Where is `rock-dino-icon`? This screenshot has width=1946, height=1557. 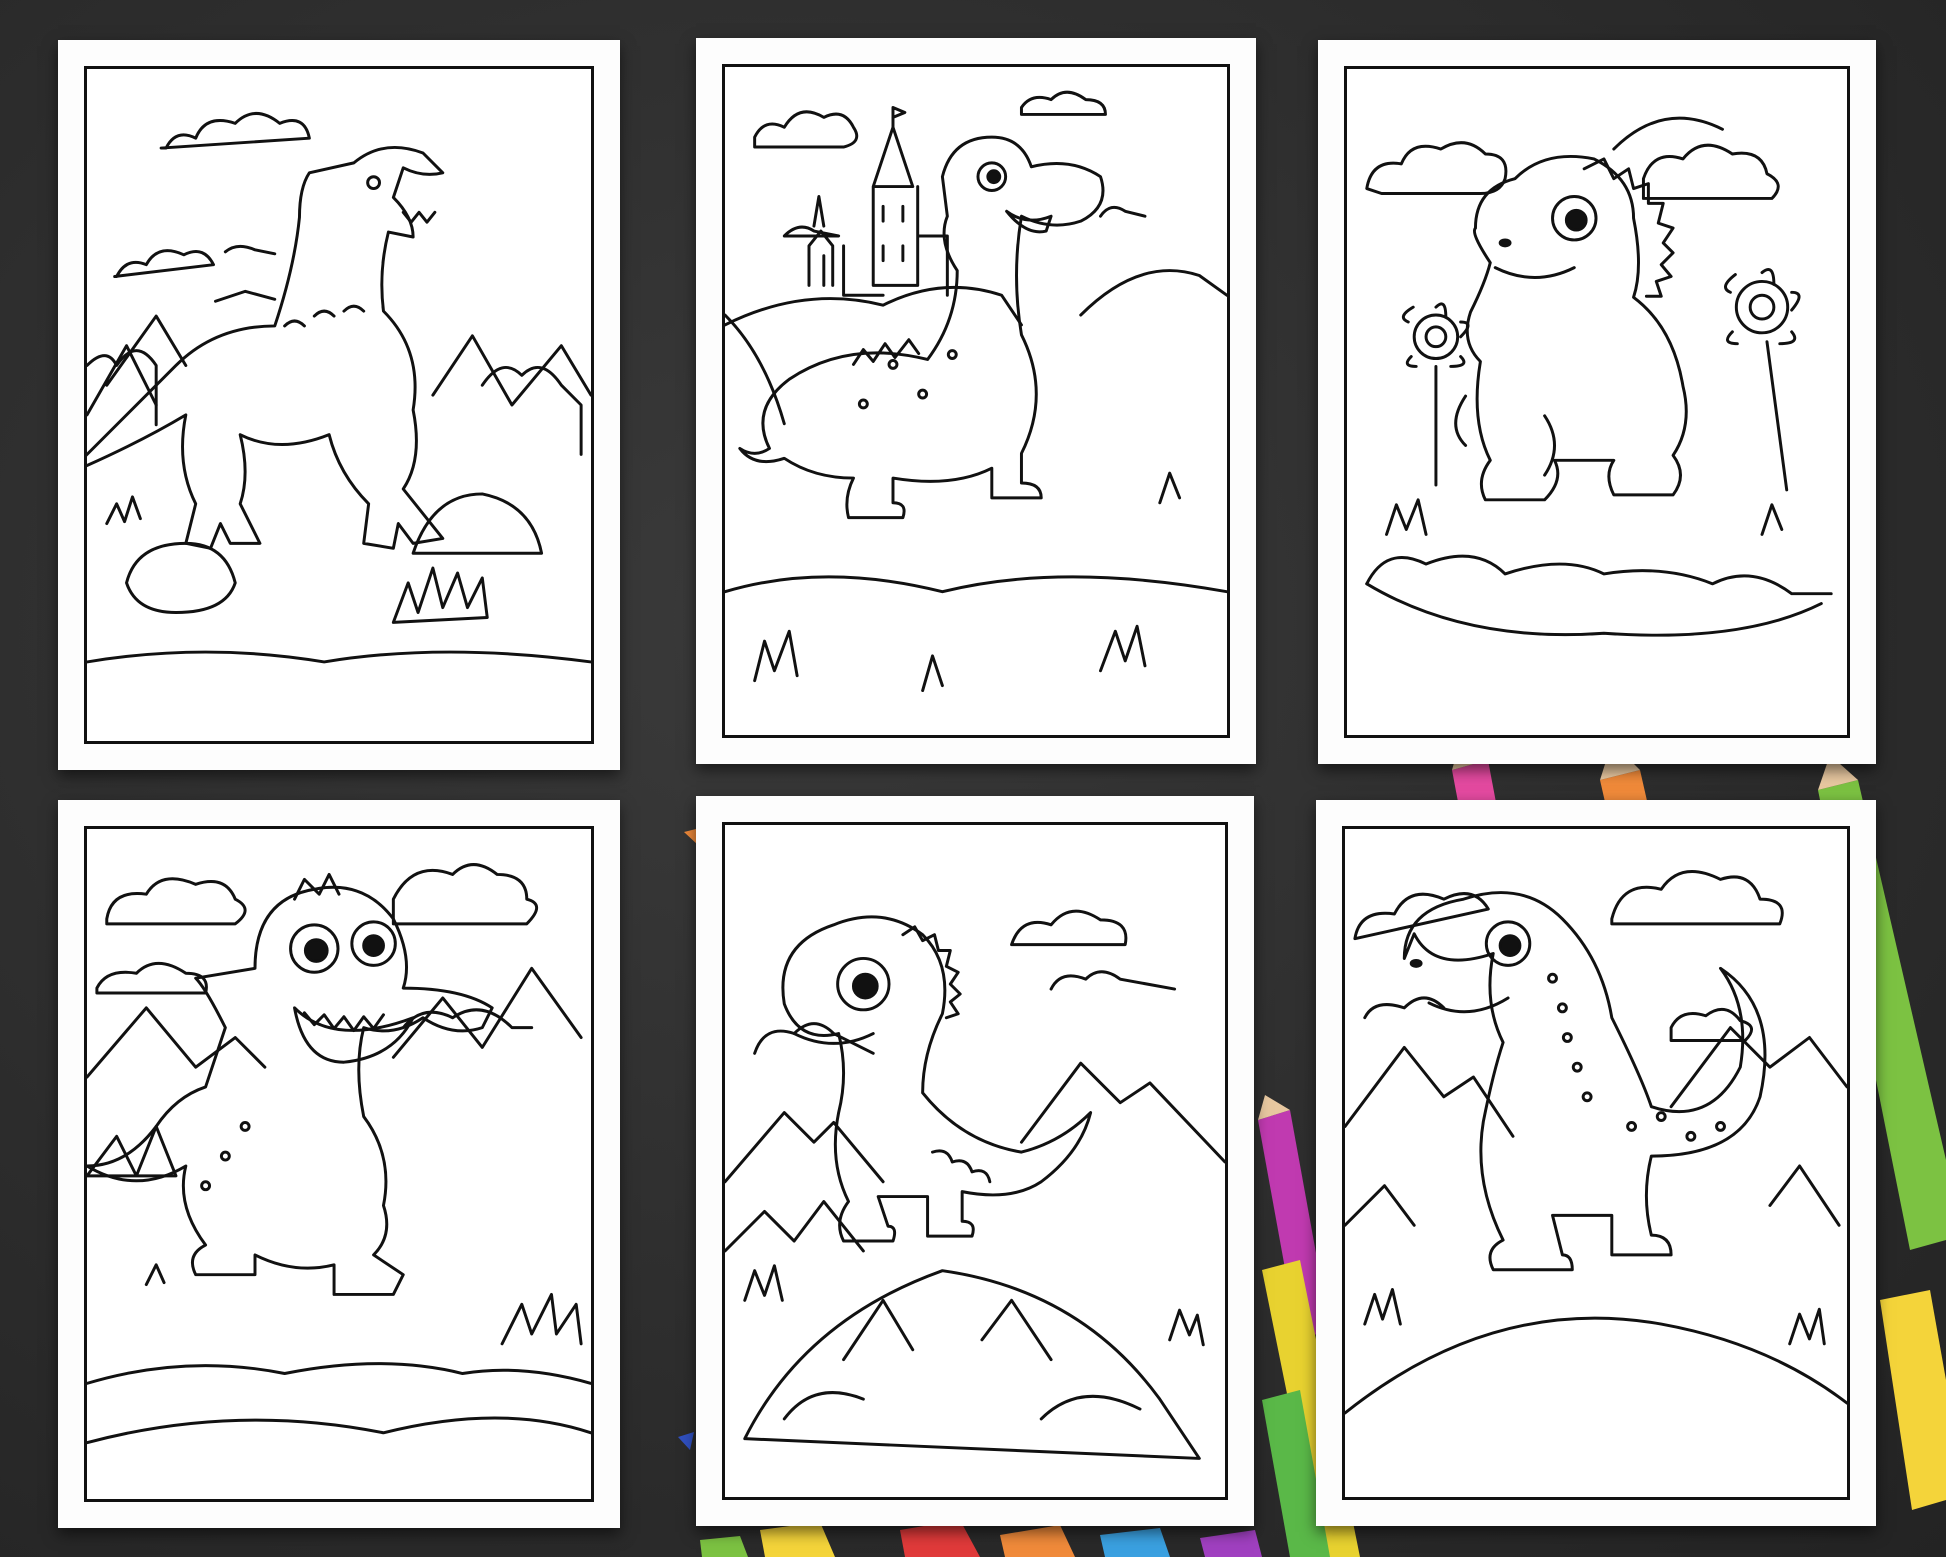 rock-dino-icon is located at coordinates (975, 1184).